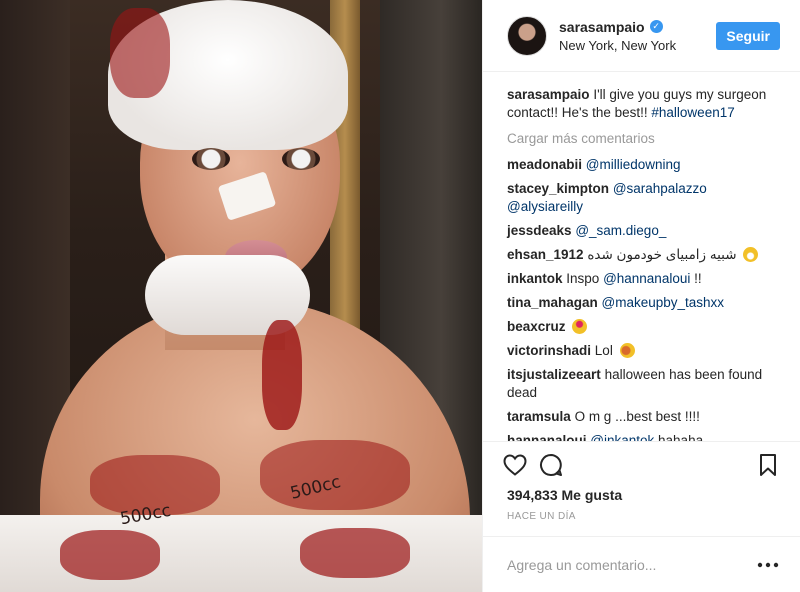  Describe the element at coordinates (663, 302) in the screenshot. I see `comment-mention: @makeupby_tashxx` at that location.